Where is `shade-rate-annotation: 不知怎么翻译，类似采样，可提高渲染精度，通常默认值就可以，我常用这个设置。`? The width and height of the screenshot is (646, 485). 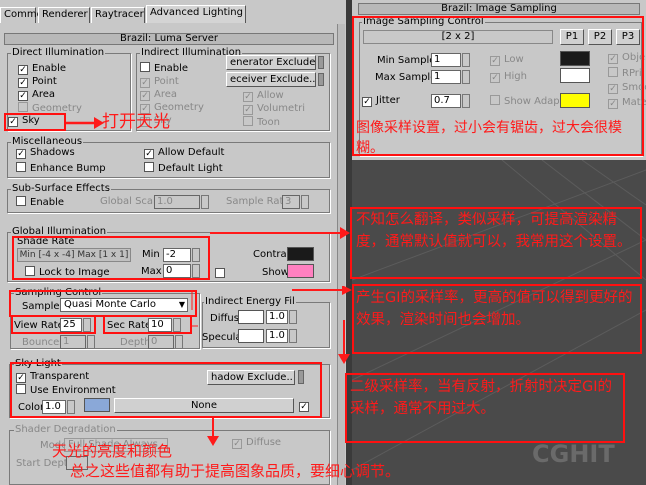
shade-rate-annotation: 不知怎么翻译，类似采样，可提高渲染精度，通常默认值就可以，我常用这个设置。 is located at coordinates (494, 231).